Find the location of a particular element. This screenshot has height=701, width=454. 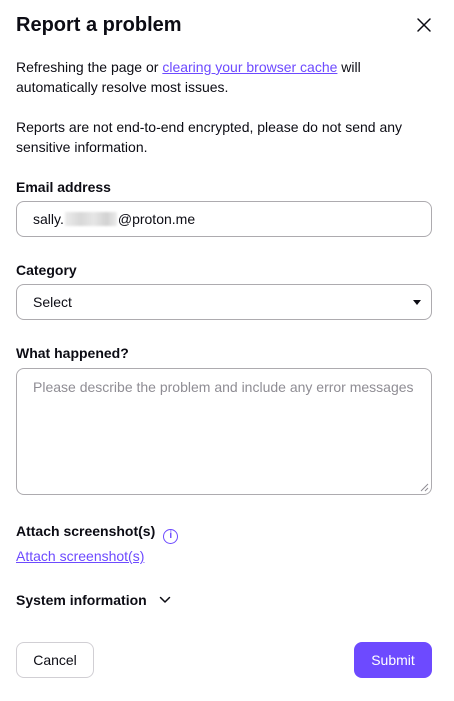

email-label: Email address is located at coordinates (63, 187).